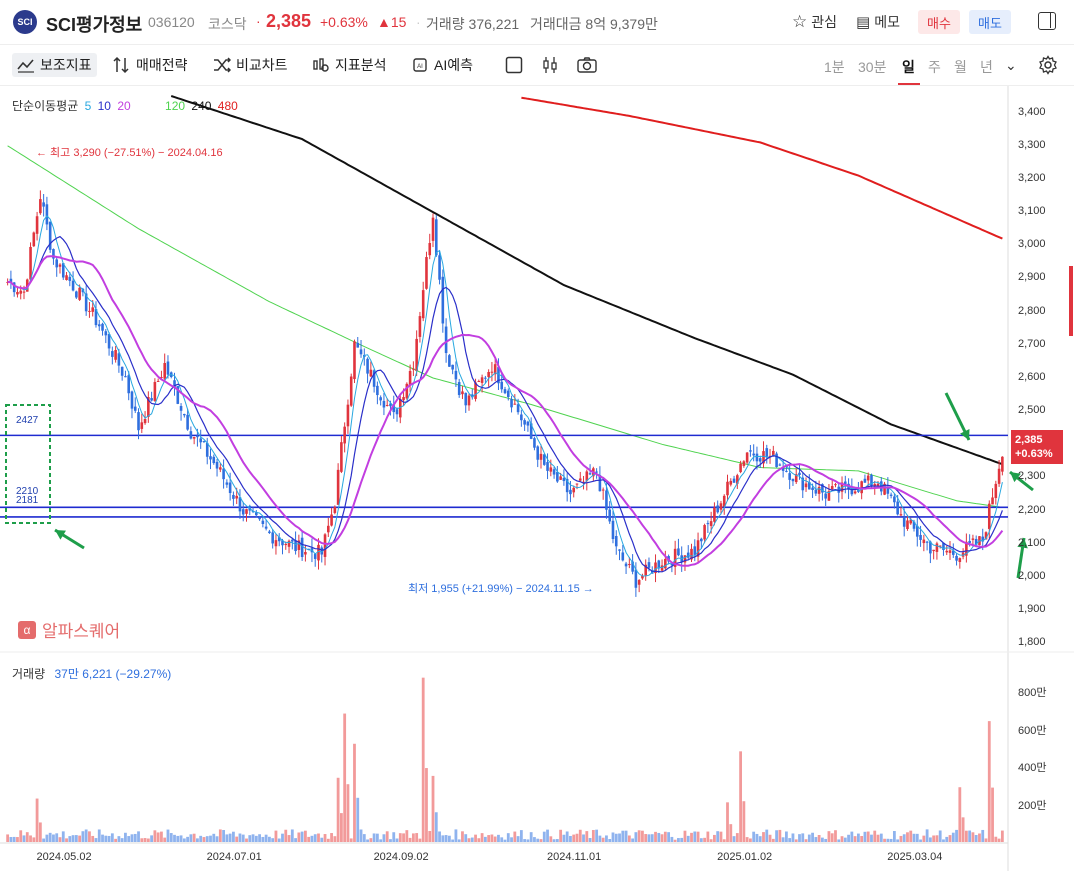  I want to click on strategy-button: 매매전략, so click(150, 65).